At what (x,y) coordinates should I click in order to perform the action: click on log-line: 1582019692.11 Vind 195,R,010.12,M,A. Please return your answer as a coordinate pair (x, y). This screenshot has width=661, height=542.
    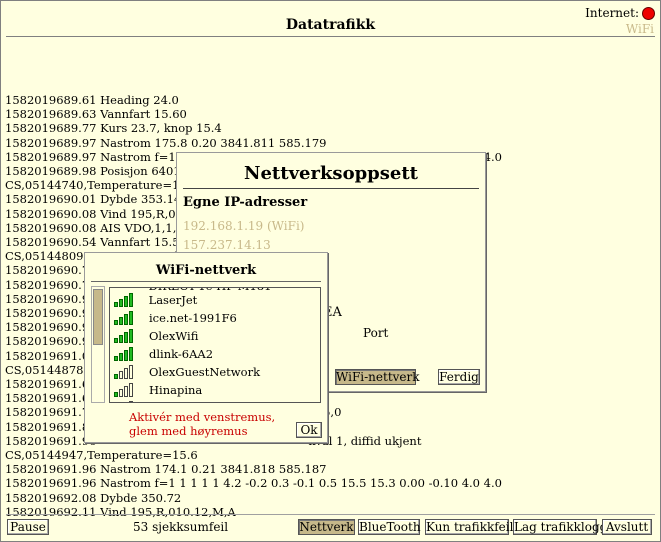
    Looking at the image, I should click on (120, 511).